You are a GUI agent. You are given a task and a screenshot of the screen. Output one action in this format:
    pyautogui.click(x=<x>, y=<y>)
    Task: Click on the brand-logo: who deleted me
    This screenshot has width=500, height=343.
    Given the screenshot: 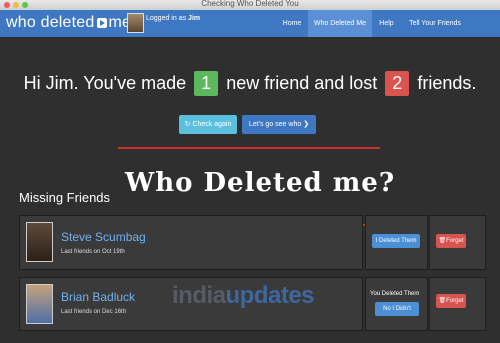 What is the action you would take?
    pyautogui.click(x=68, y=23)
    